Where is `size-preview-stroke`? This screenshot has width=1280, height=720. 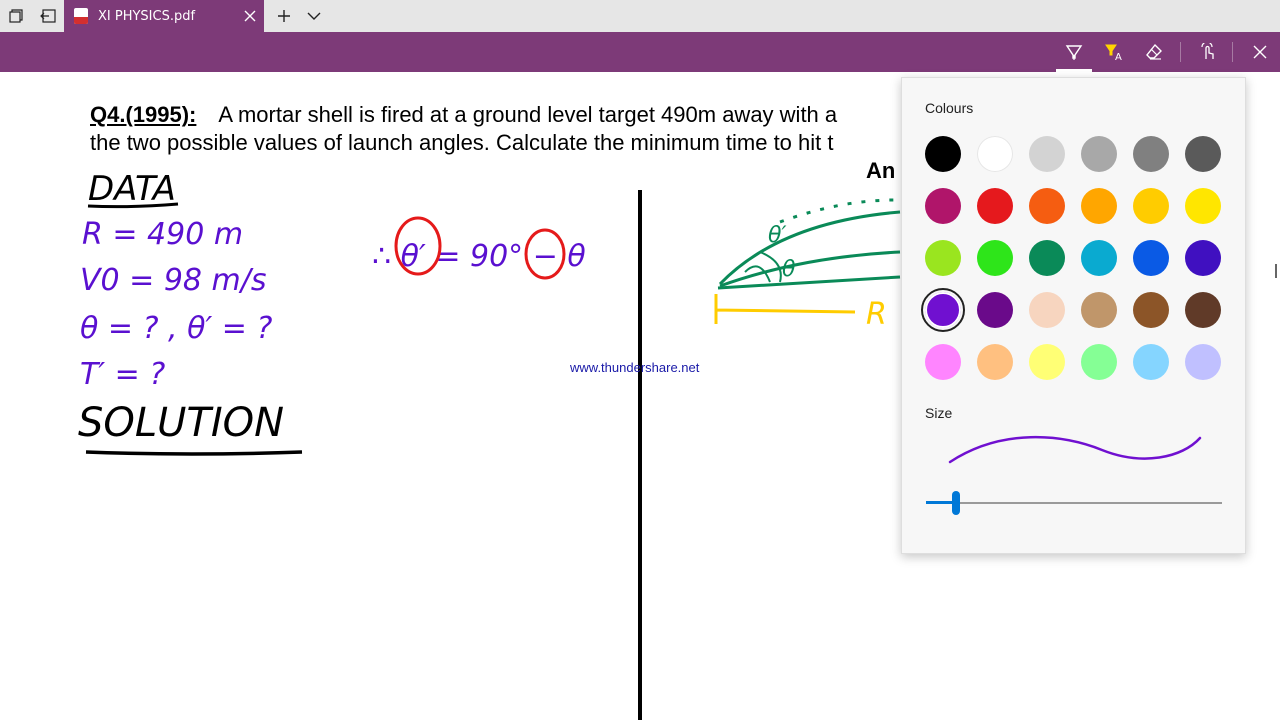
size-preview-stroke is located at coordinates (1075, 449).